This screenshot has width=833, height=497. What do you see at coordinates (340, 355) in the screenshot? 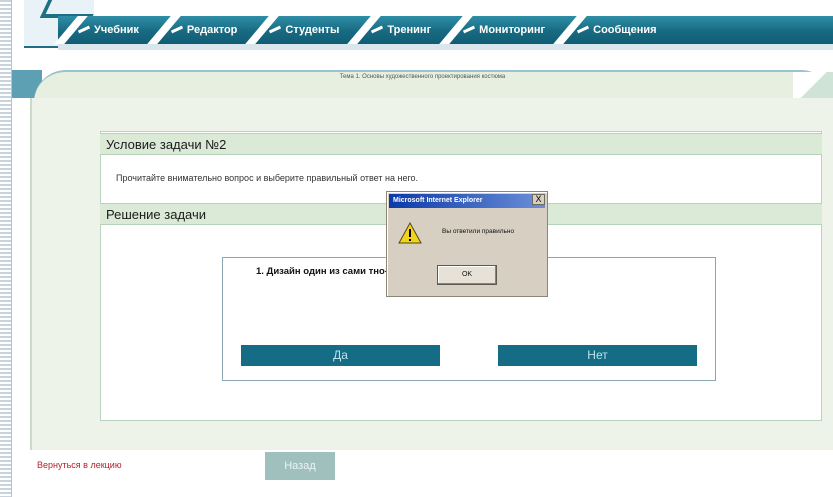
I see `yes-answer-button: Да` at bounding box center [340, 355].